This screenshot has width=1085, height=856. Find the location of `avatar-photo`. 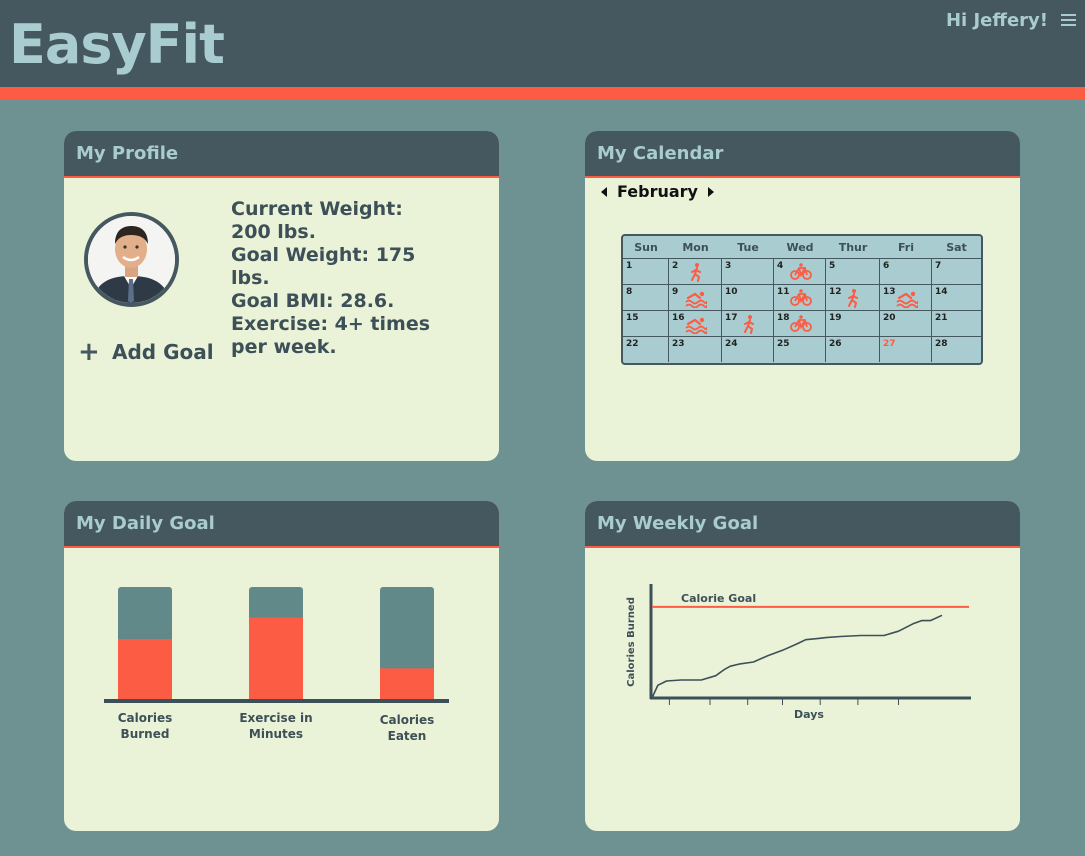

avatar-photo is located at coordinates (131, 259).